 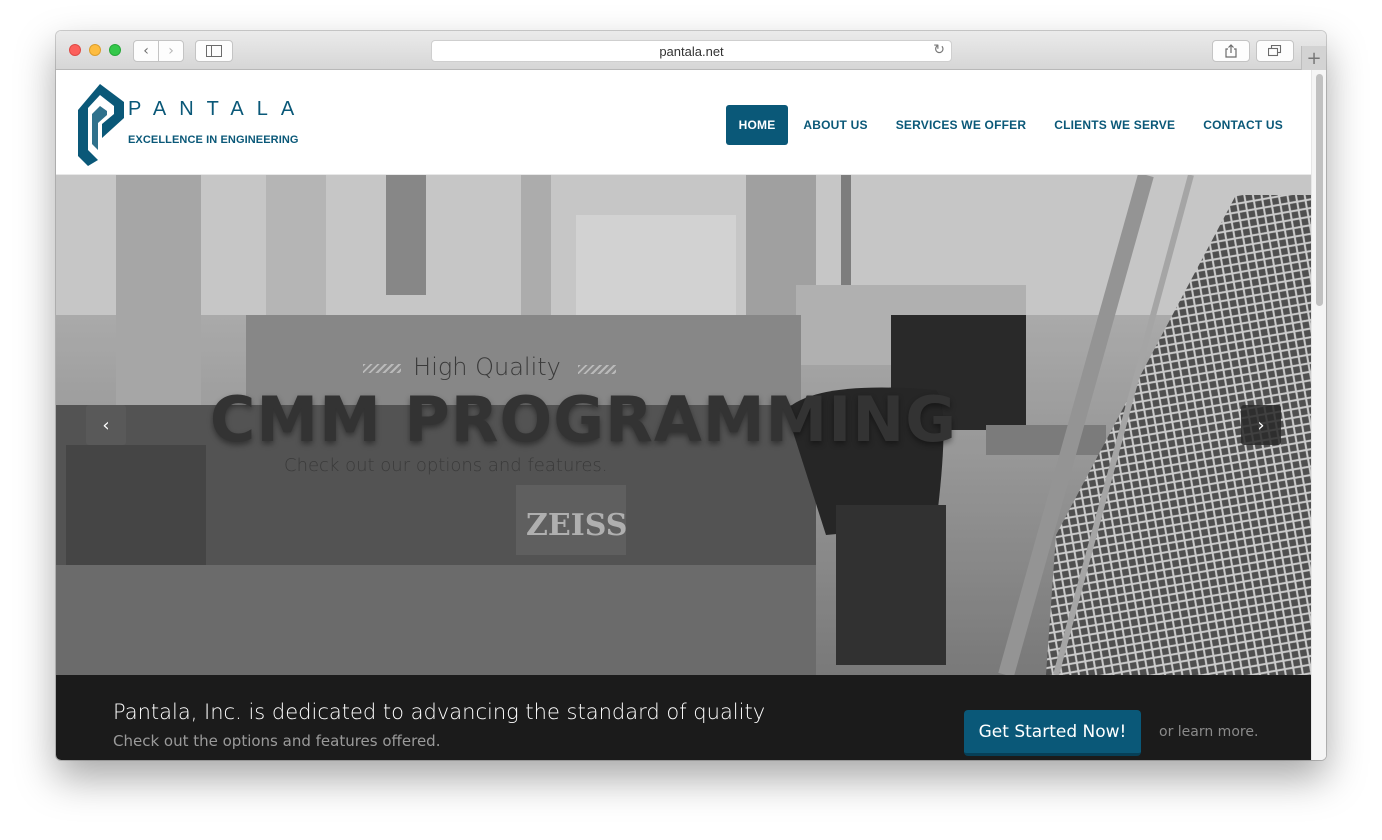 I want to click on zoom-window-button, so click(x=115, y=50).